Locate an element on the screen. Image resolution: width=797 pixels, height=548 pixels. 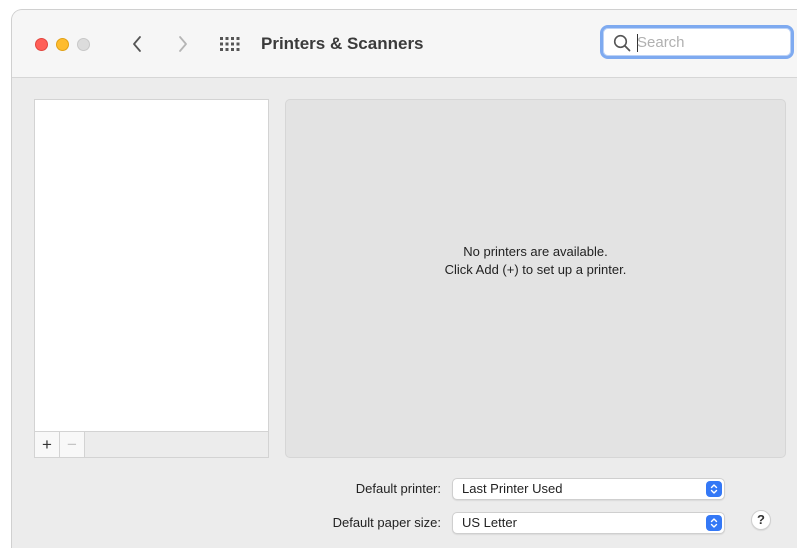
default-printer-value: Last Printer Used is located at coordinates (512, 488).